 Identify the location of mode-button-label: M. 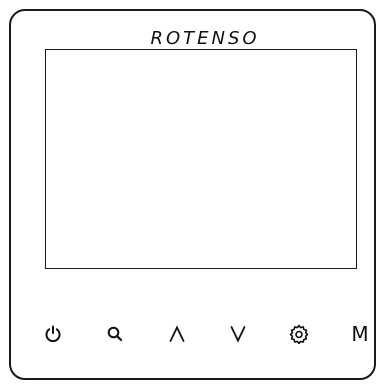
(360, 334).